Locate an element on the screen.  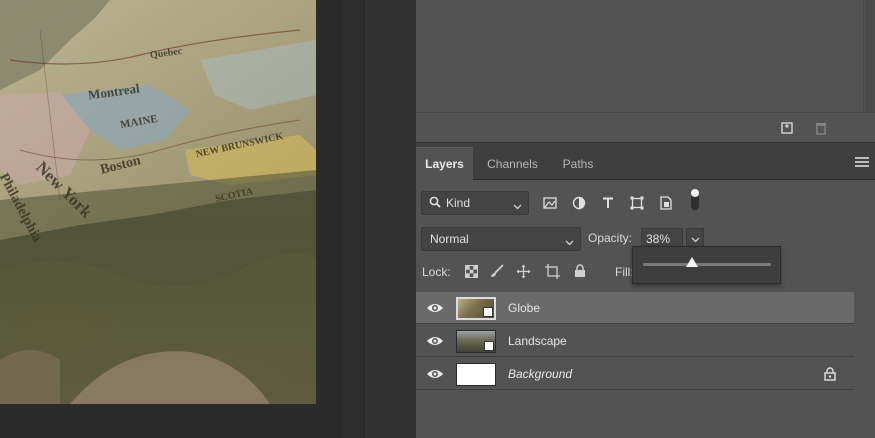
layer-name-landscape: Landscape is located at coordinates (537, 341).